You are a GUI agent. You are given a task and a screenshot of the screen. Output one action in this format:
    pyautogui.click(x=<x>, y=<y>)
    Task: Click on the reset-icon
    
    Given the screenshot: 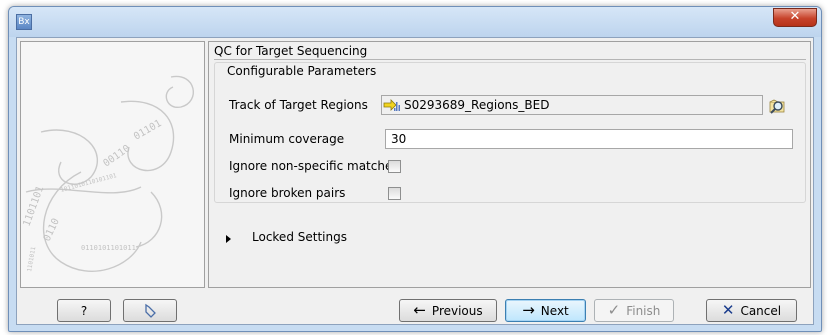 What is the action you would take?
    pyautogui.click(x=150, y=310)
    